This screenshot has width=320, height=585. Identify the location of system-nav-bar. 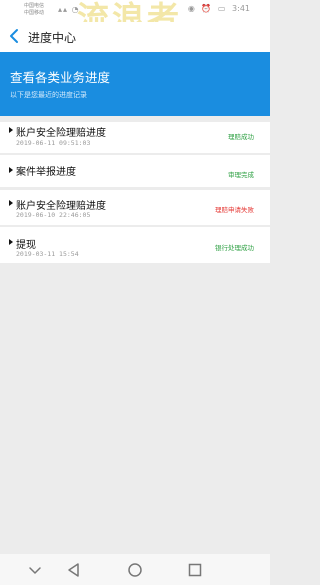
(135, 569).